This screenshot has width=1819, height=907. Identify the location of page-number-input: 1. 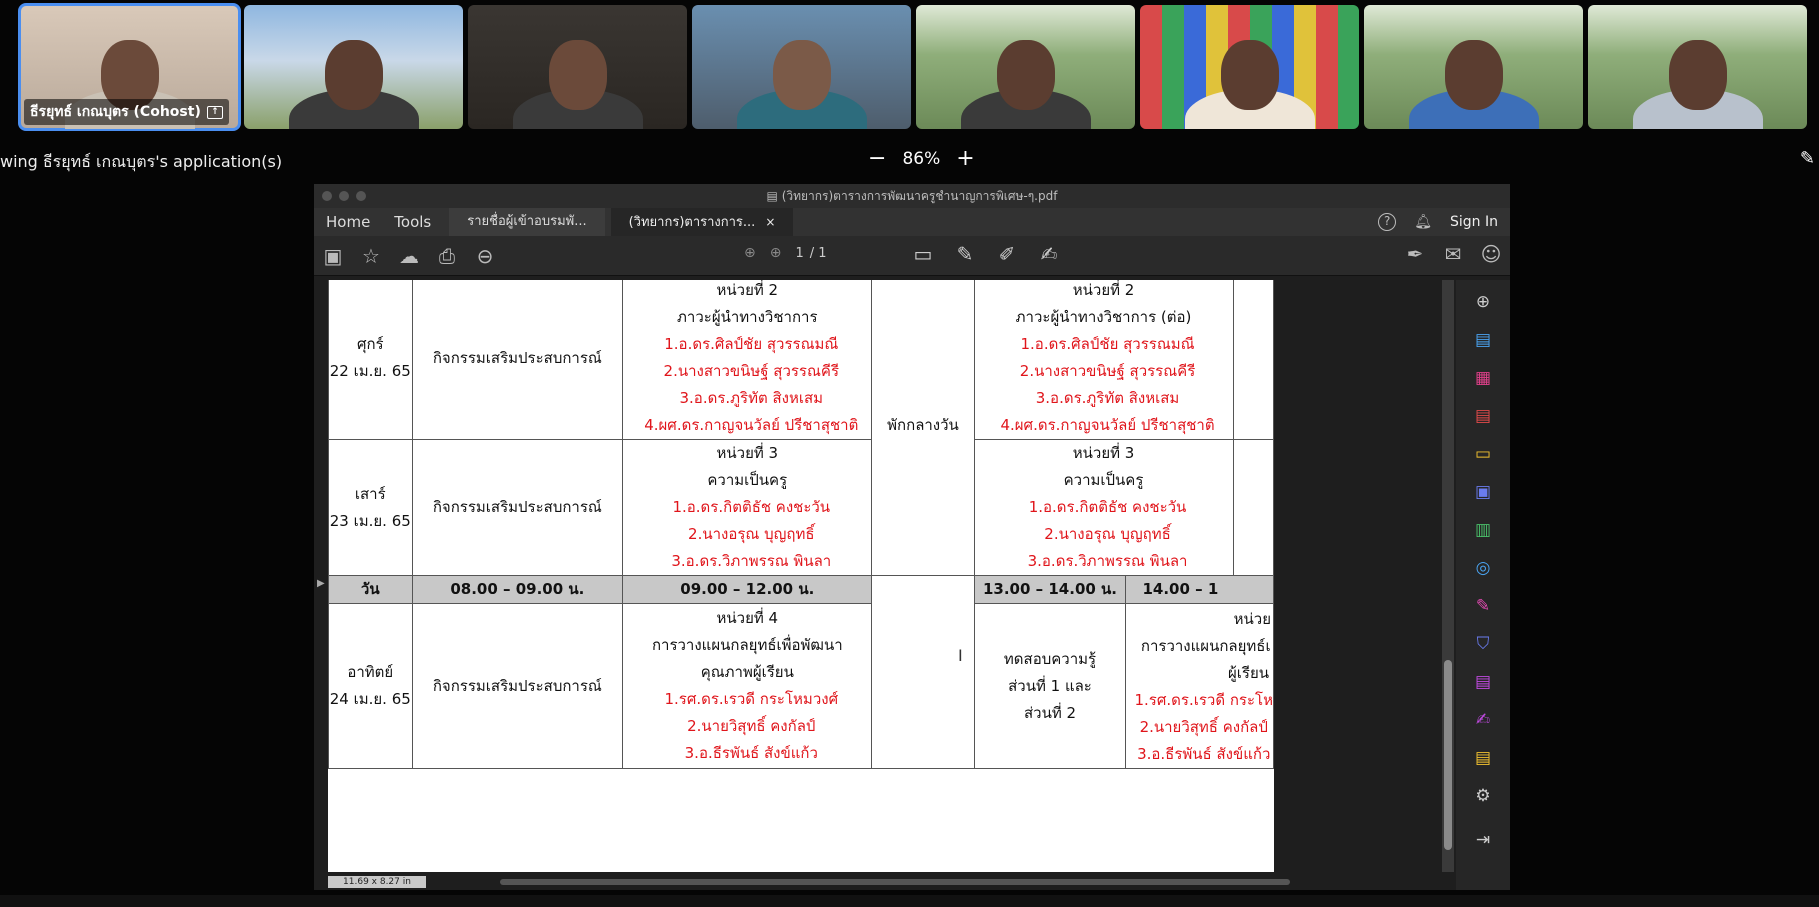
(799, 253).